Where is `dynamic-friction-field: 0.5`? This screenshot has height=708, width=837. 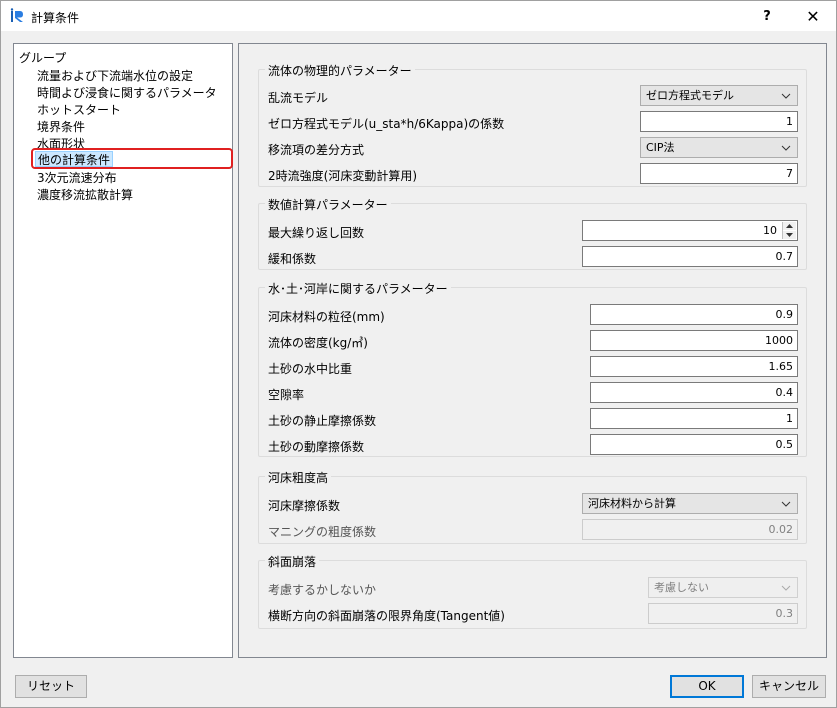
dynamic-friction-field: 0.5 is located at coordinates (694, 444).